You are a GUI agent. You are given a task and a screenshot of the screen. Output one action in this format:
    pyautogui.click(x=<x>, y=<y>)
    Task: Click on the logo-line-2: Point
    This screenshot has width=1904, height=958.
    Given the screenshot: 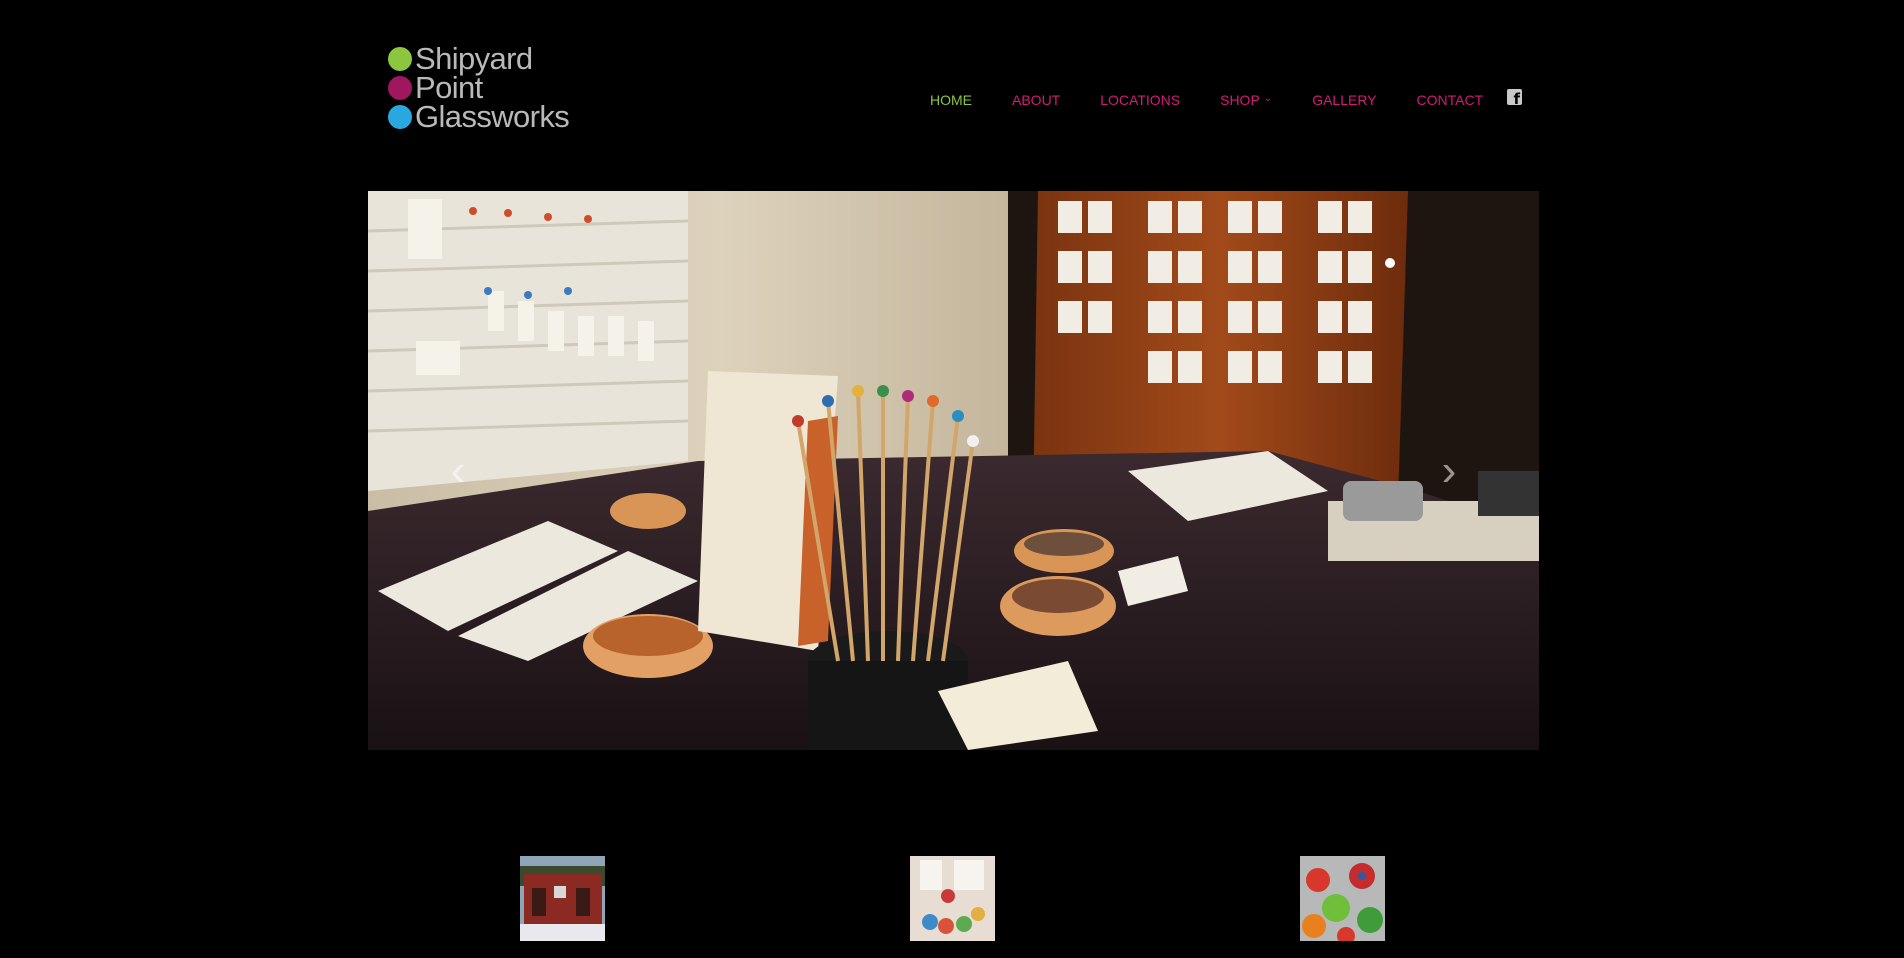 What is the action you would take?
    pyautogui.click(x=478, y=87)
    